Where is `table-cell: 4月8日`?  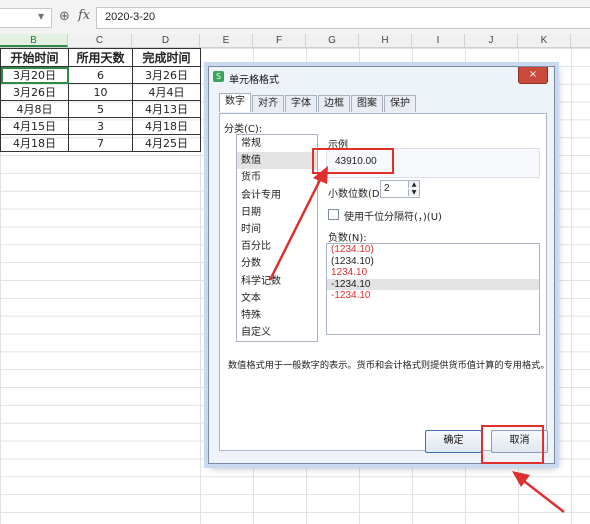 table-cell: 4月8日 is located at coordinates (34, 109).